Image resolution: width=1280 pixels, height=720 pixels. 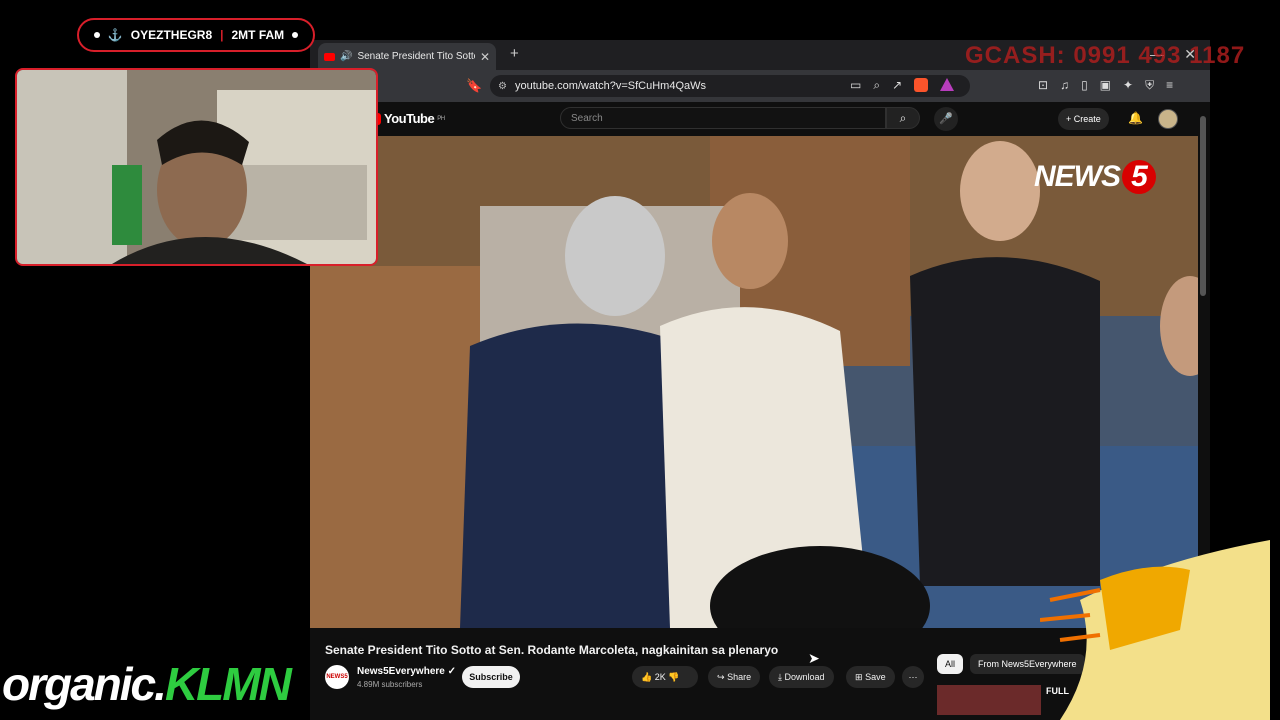 I want to click on search-button: ⌕, so click(x=903, y=118).